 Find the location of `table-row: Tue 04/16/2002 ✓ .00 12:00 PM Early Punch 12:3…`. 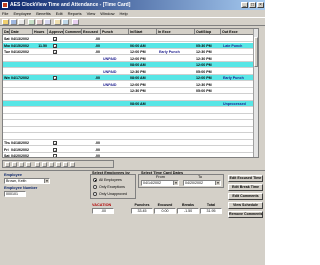

table-row: Tue 04/16/2002 ✓ .00 12:00 PM Early Punch 12:3… is located at coordinates (130, 52).